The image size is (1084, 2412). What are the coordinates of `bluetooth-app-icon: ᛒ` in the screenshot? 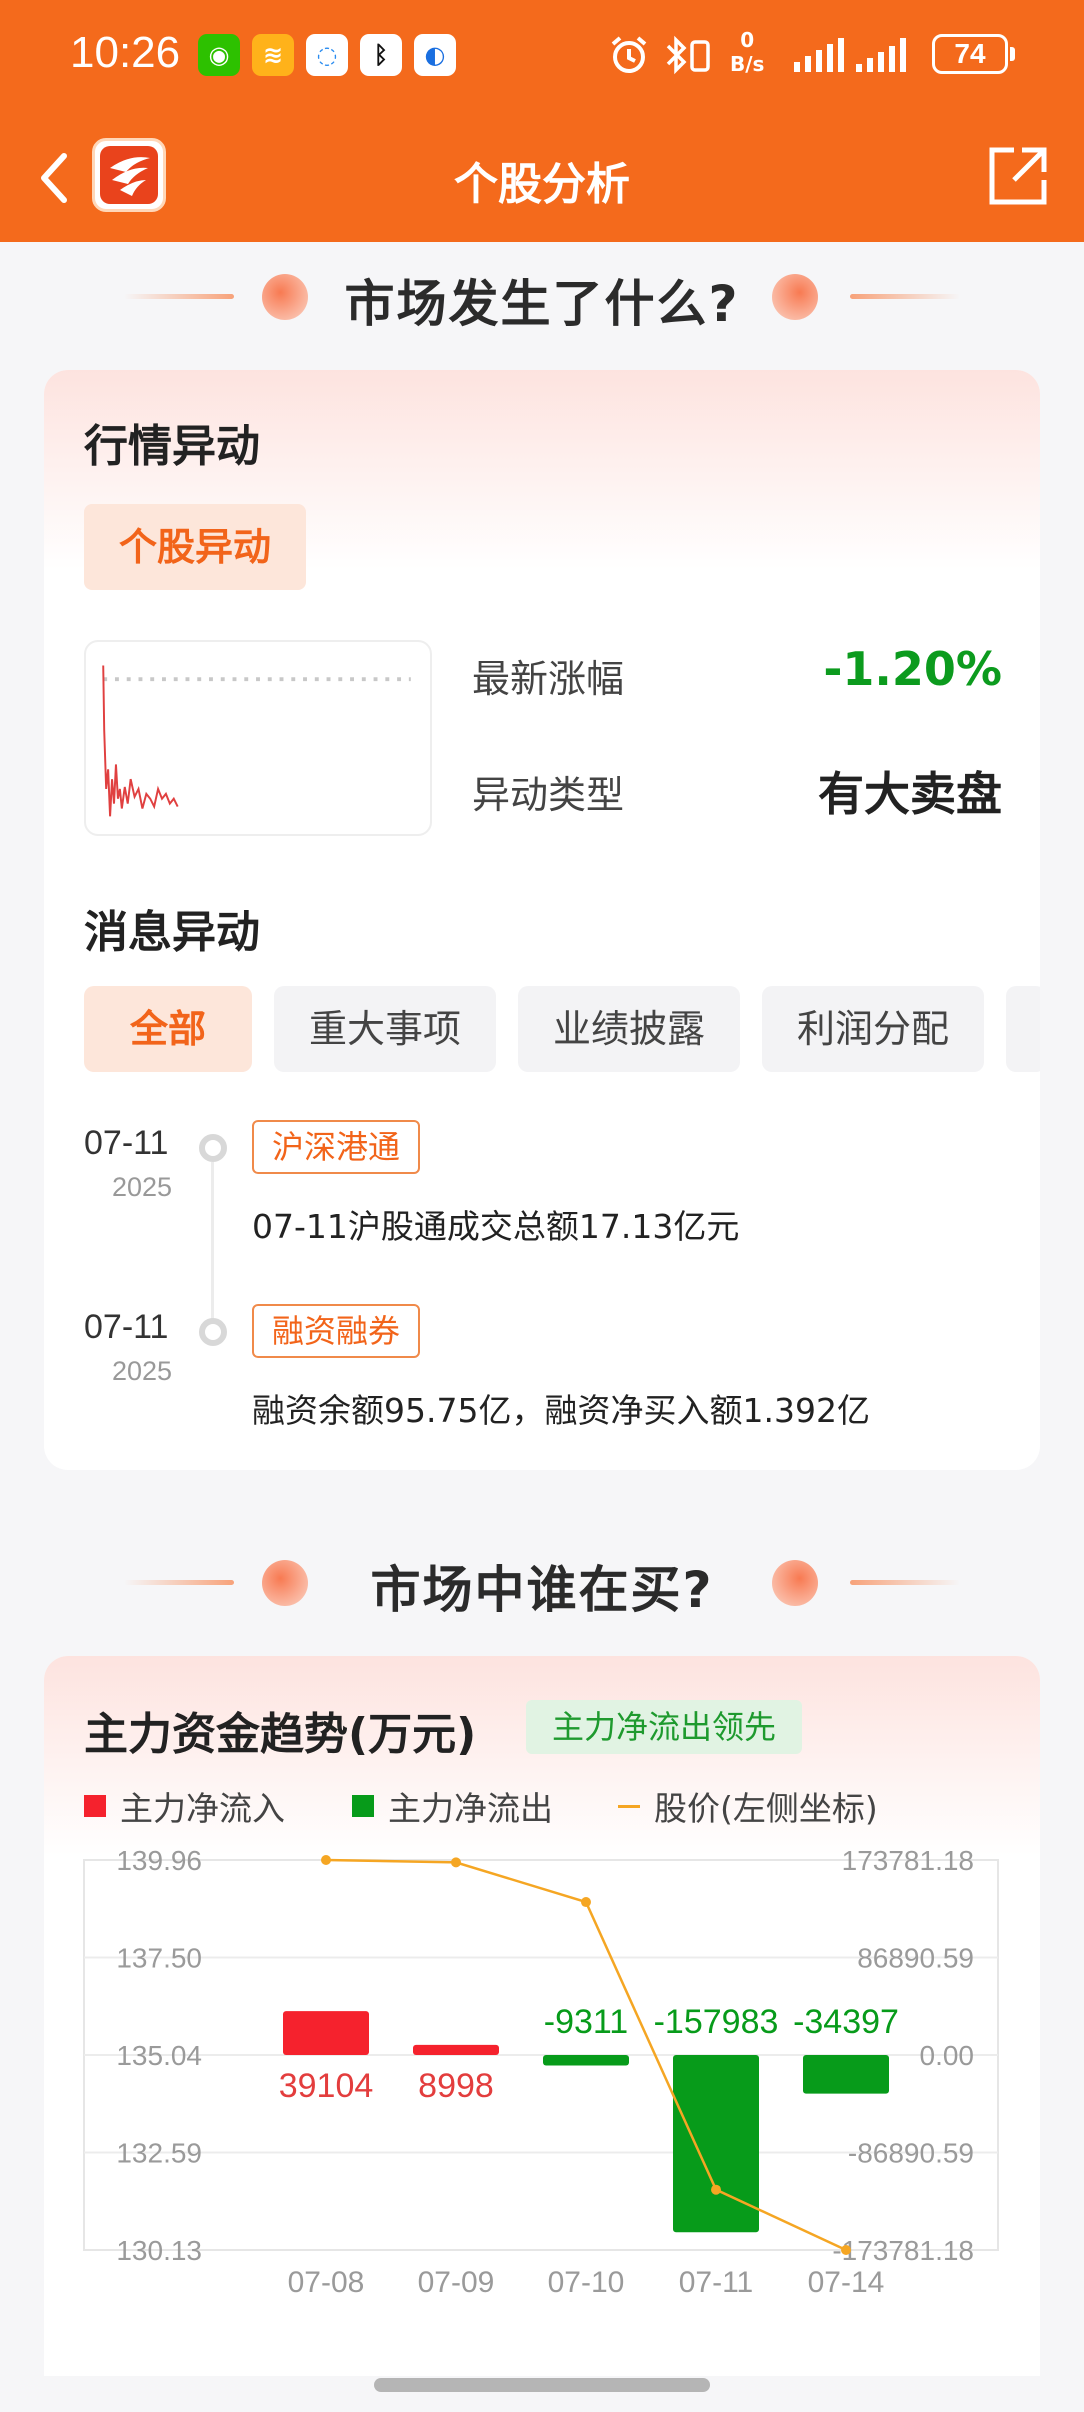 It's located at (381, 55).